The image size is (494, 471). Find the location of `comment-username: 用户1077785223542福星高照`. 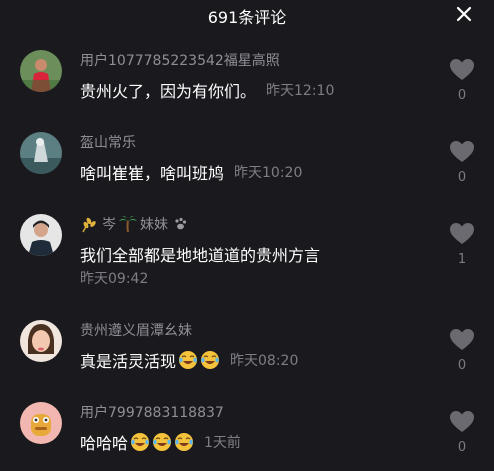

comment-username: 用户1077785223542福星高照 is located at coordinates (180, 60).